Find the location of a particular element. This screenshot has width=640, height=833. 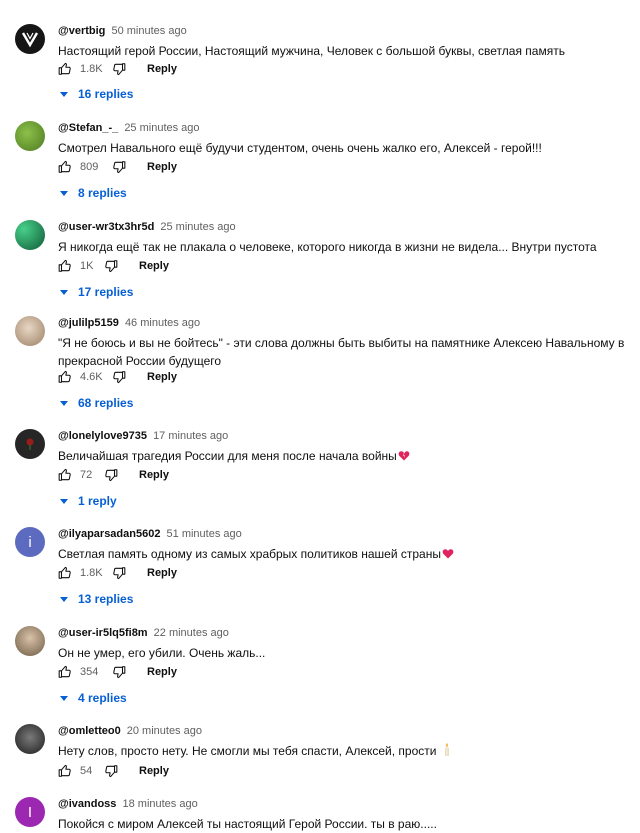

comment-actions: 354 Reply is located at coordinates (115, 672).